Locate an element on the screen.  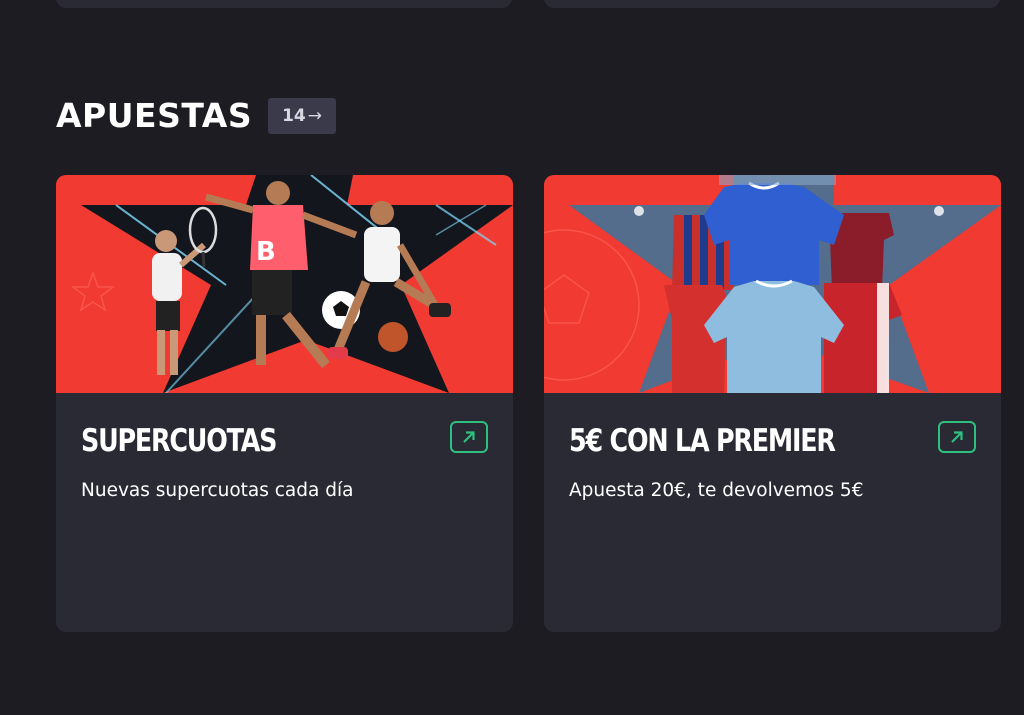
section-title: APUESTAS is located at coordinates (154, 115).